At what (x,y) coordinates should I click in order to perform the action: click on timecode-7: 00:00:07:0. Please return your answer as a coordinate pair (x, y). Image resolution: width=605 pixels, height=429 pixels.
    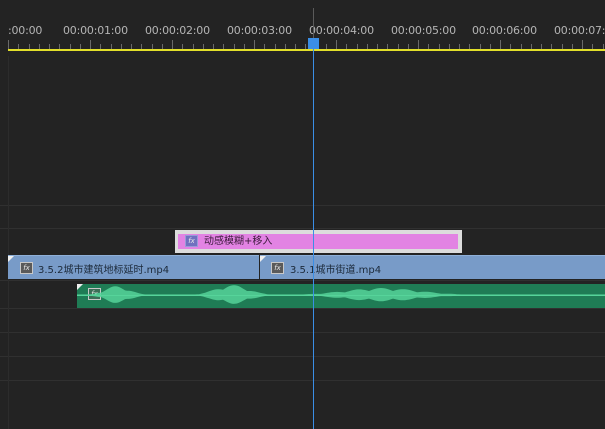
    Looking at the image, I should click on (579, 30).